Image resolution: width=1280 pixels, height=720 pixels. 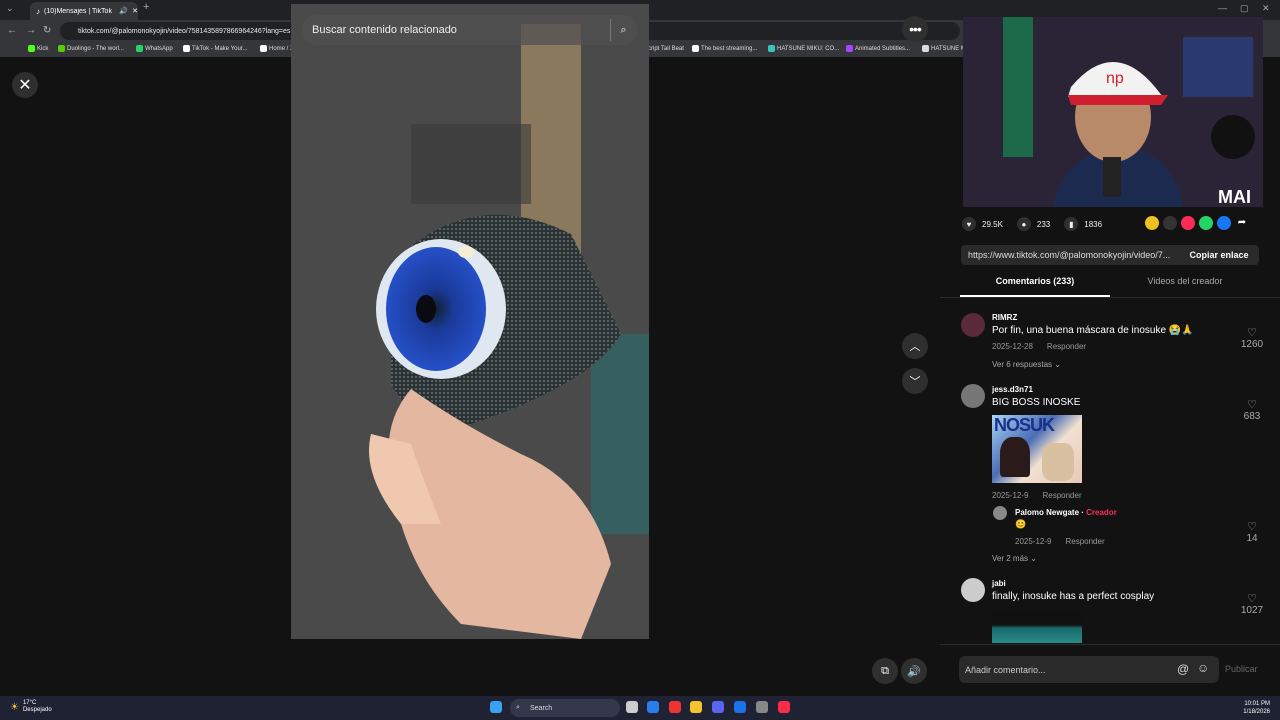 I want to click on view-more-replies-button: Ver 2 más ⌄, so click(x=1014, y=558).